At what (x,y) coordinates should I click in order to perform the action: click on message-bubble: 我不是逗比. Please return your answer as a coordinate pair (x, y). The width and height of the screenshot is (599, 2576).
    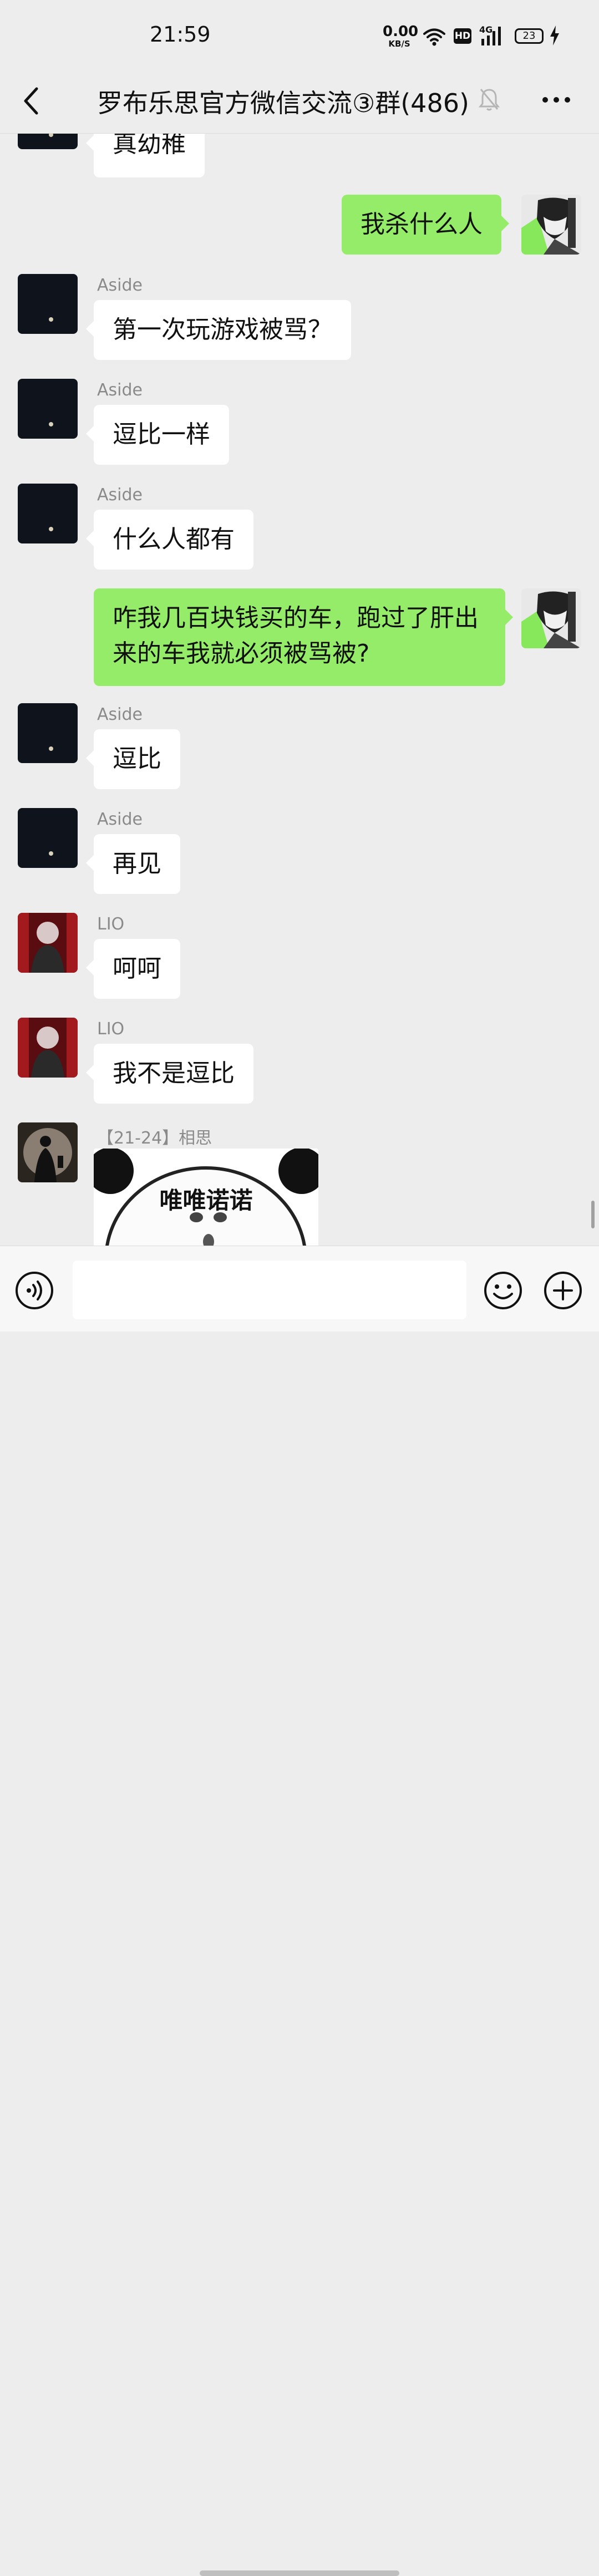
    Looking at the image, I should click on (169, 1074).